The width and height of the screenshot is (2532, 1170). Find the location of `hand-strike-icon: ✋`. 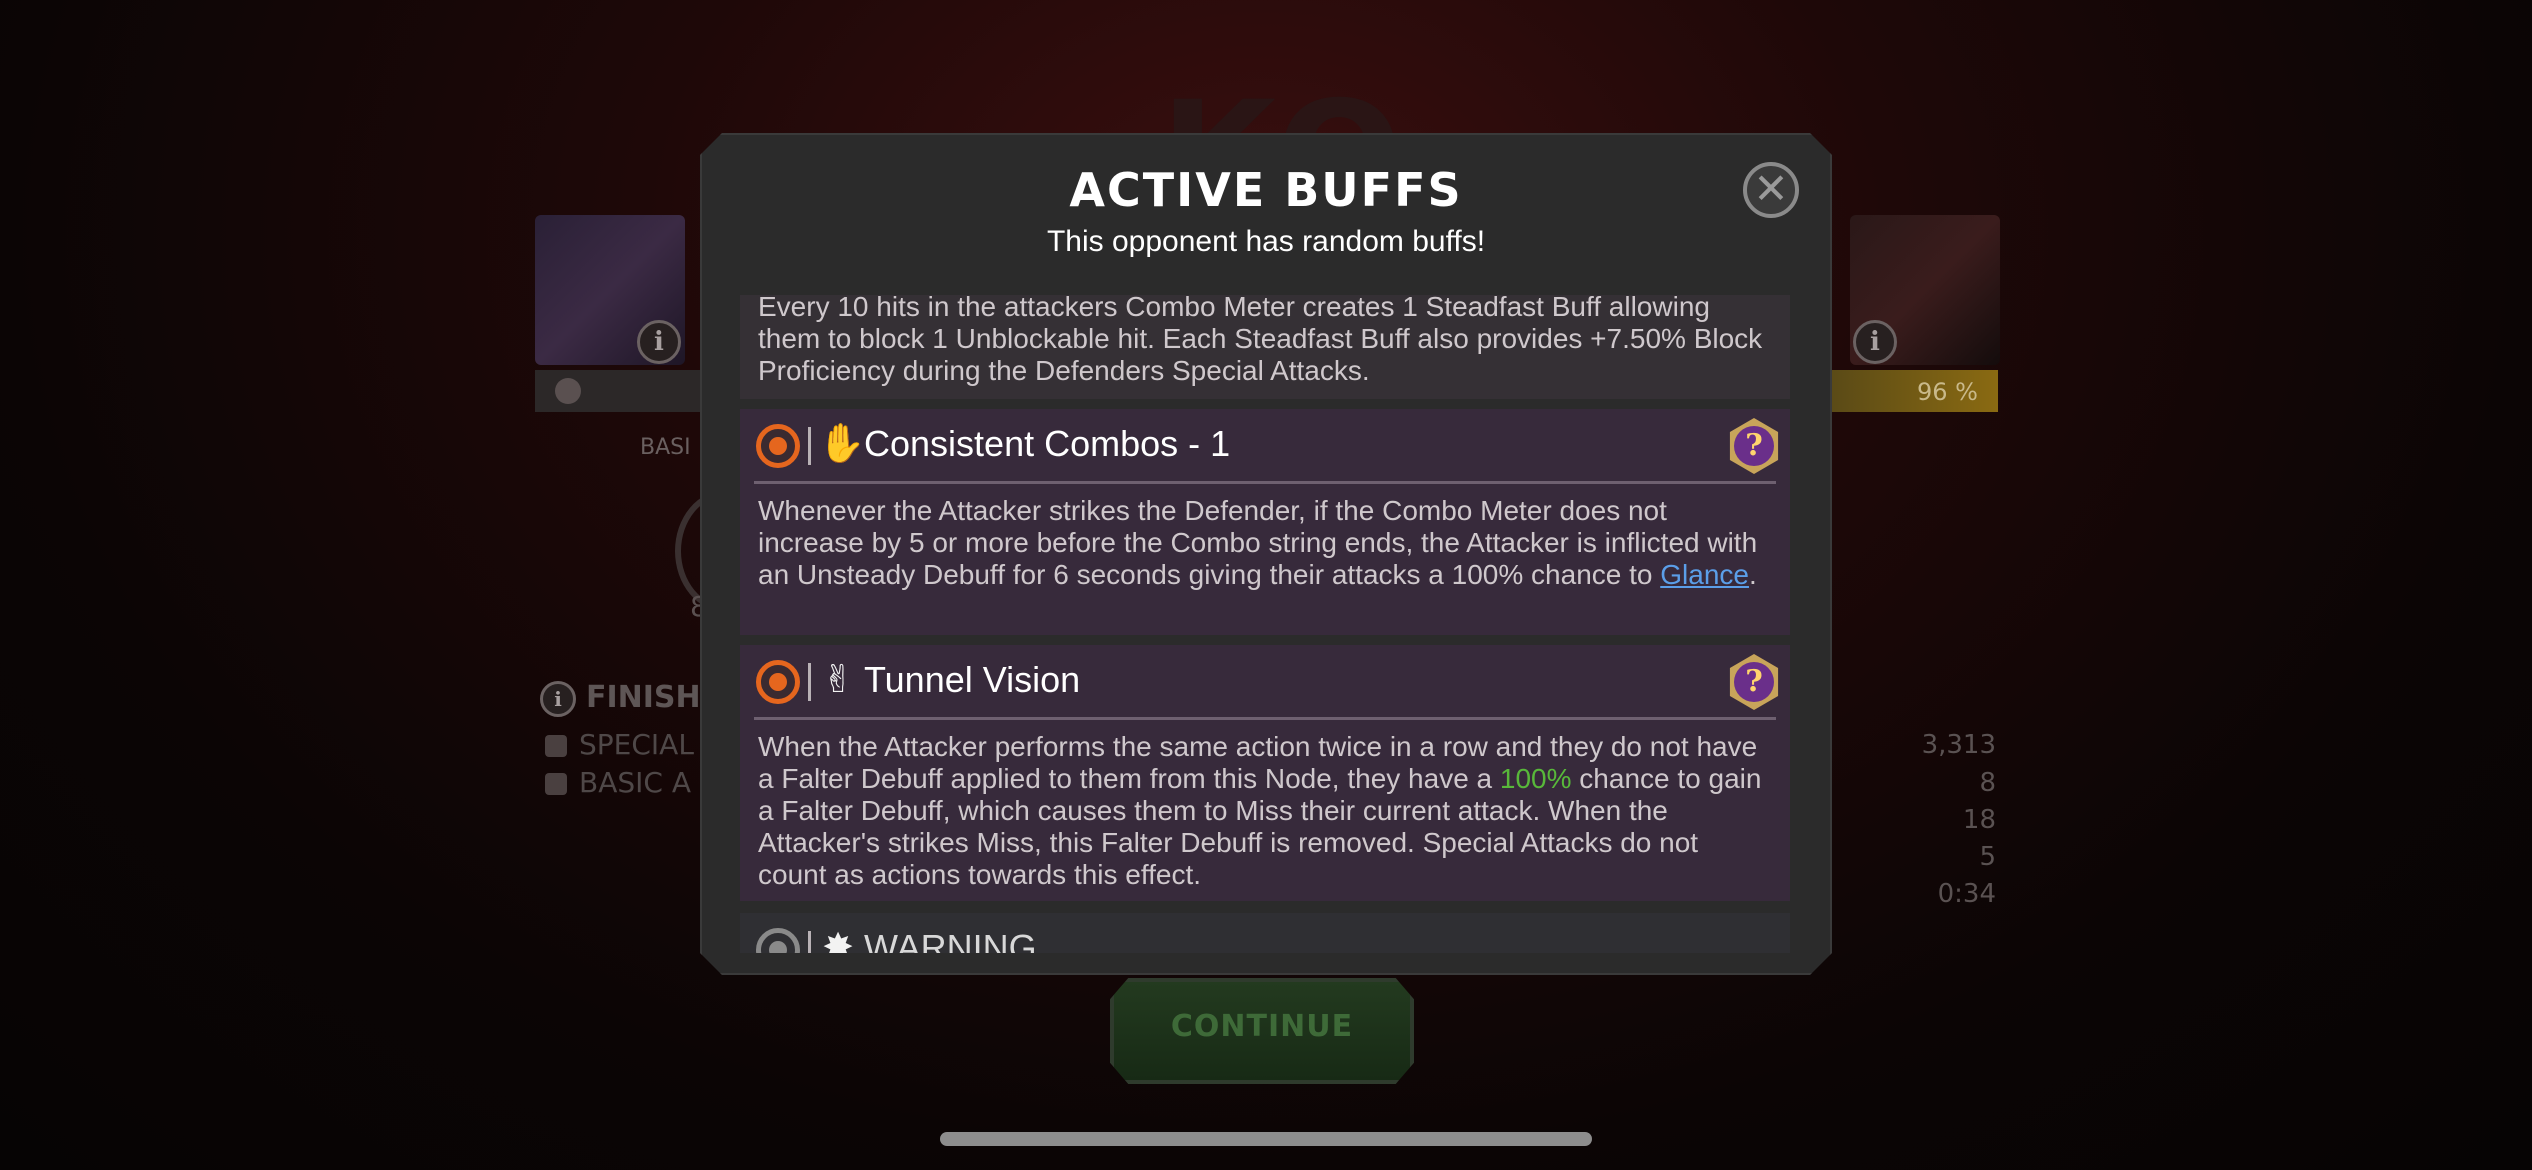

hand-strike-icon: ✋ is located at coordinates (842, 443).